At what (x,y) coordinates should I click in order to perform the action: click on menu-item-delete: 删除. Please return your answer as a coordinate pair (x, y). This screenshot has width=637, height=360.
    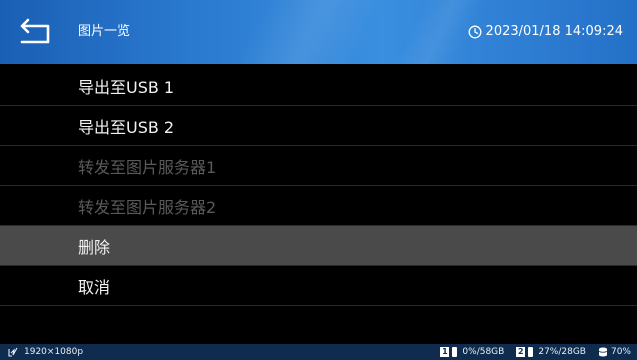
    Looking at the image, I should click on (318, 246).